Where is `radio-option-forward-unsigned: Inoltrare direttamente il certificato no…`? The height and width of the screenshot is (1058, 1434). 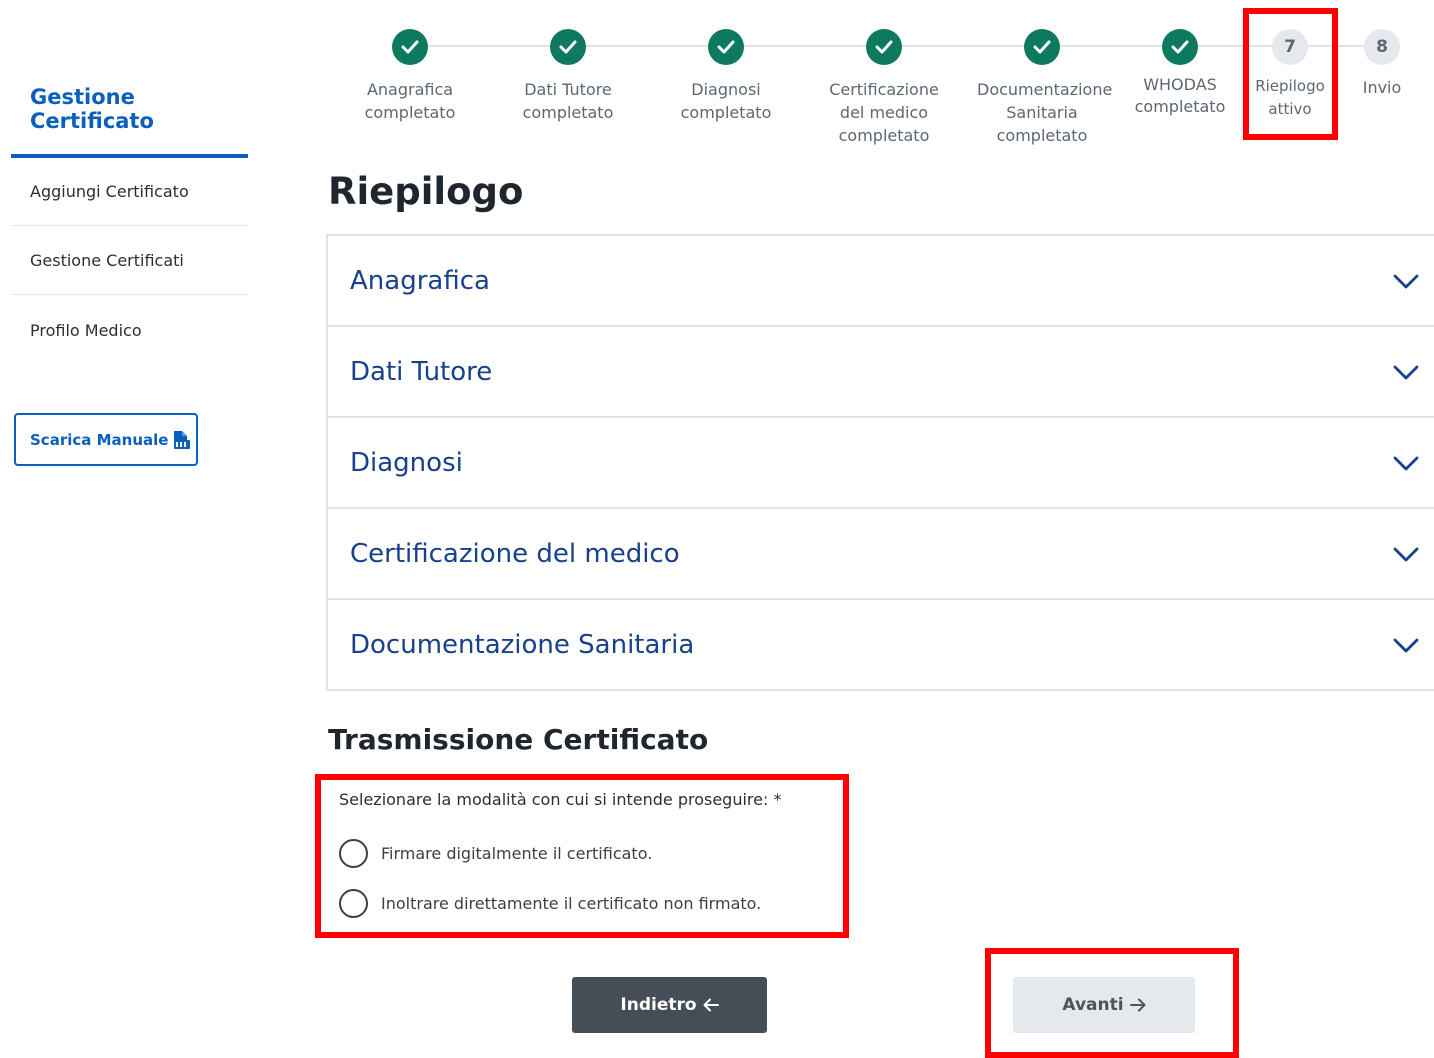
radio-option-forward-unsigned: Inoltrare direttamente il certificato no… is located at coordinates (550, 903).